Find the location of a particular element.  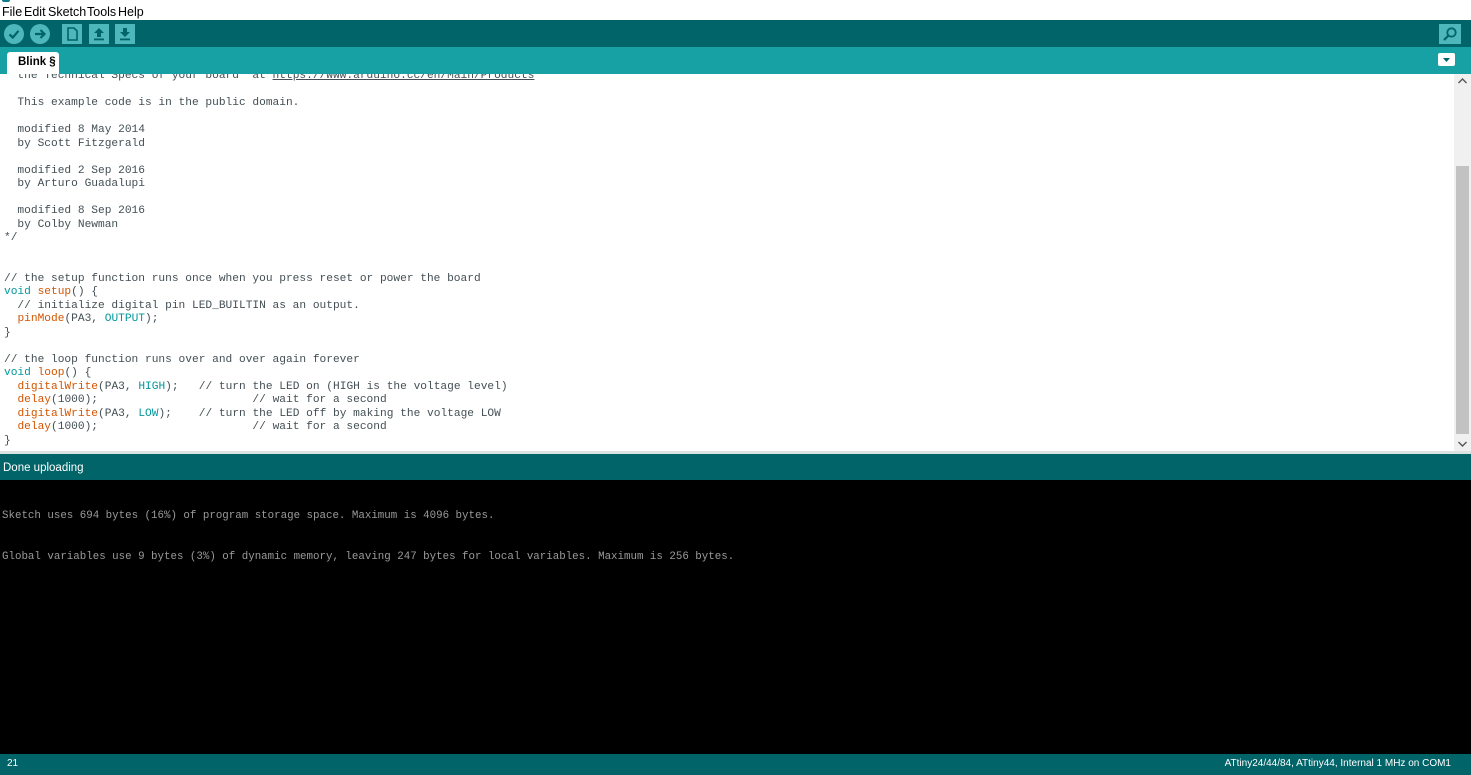

tab-menu-button is located at coordinates (1446, 59).